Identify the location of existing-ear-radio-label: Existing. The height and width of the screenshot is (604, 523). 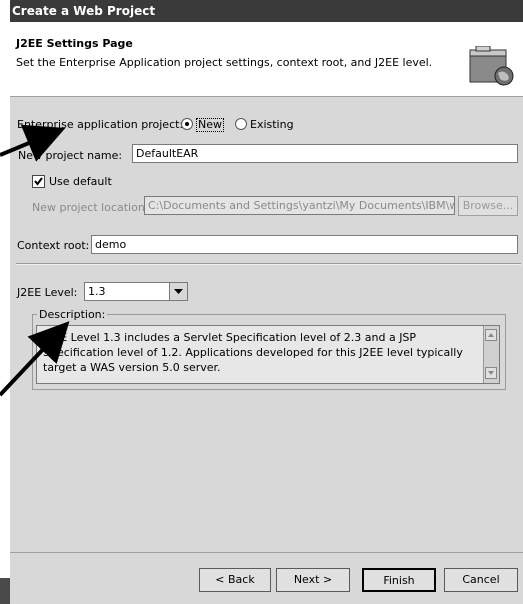
(272, 124).